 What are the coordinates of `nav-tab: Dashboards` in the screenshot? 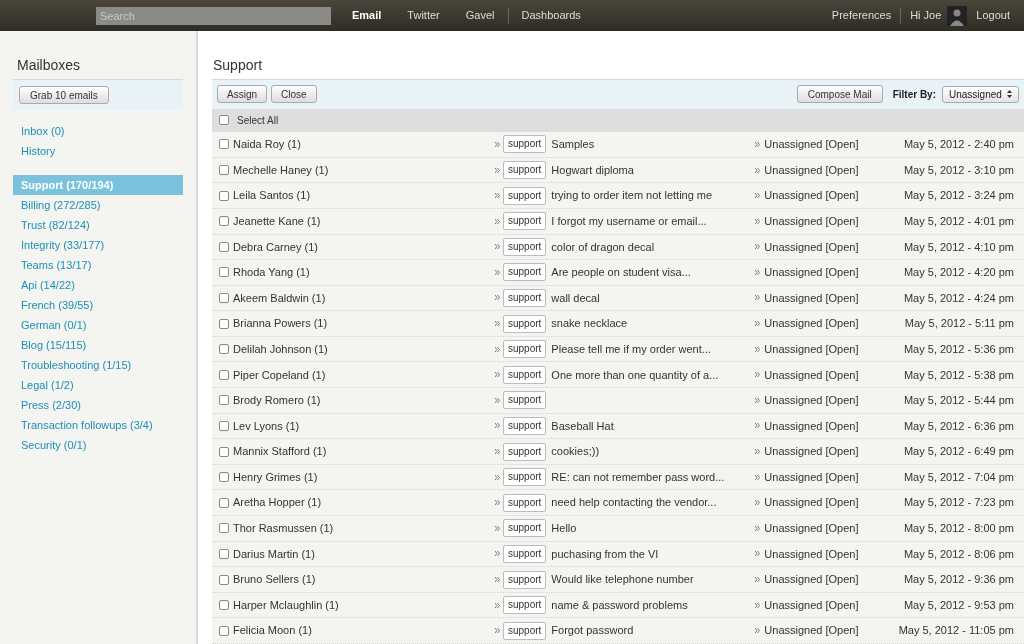 It's located at (551, 15).